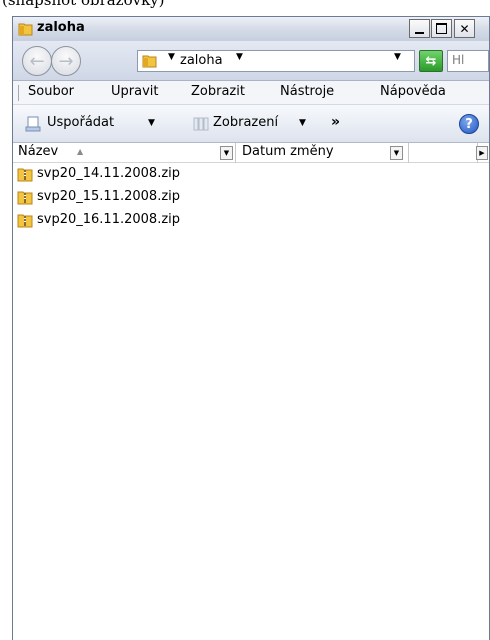 Image resolution: width=490 pixels, height=640 pixels. I want to click on command-bar: Uspořádat ▼ Zobrazení ▼ » ?, so click(251, 124).